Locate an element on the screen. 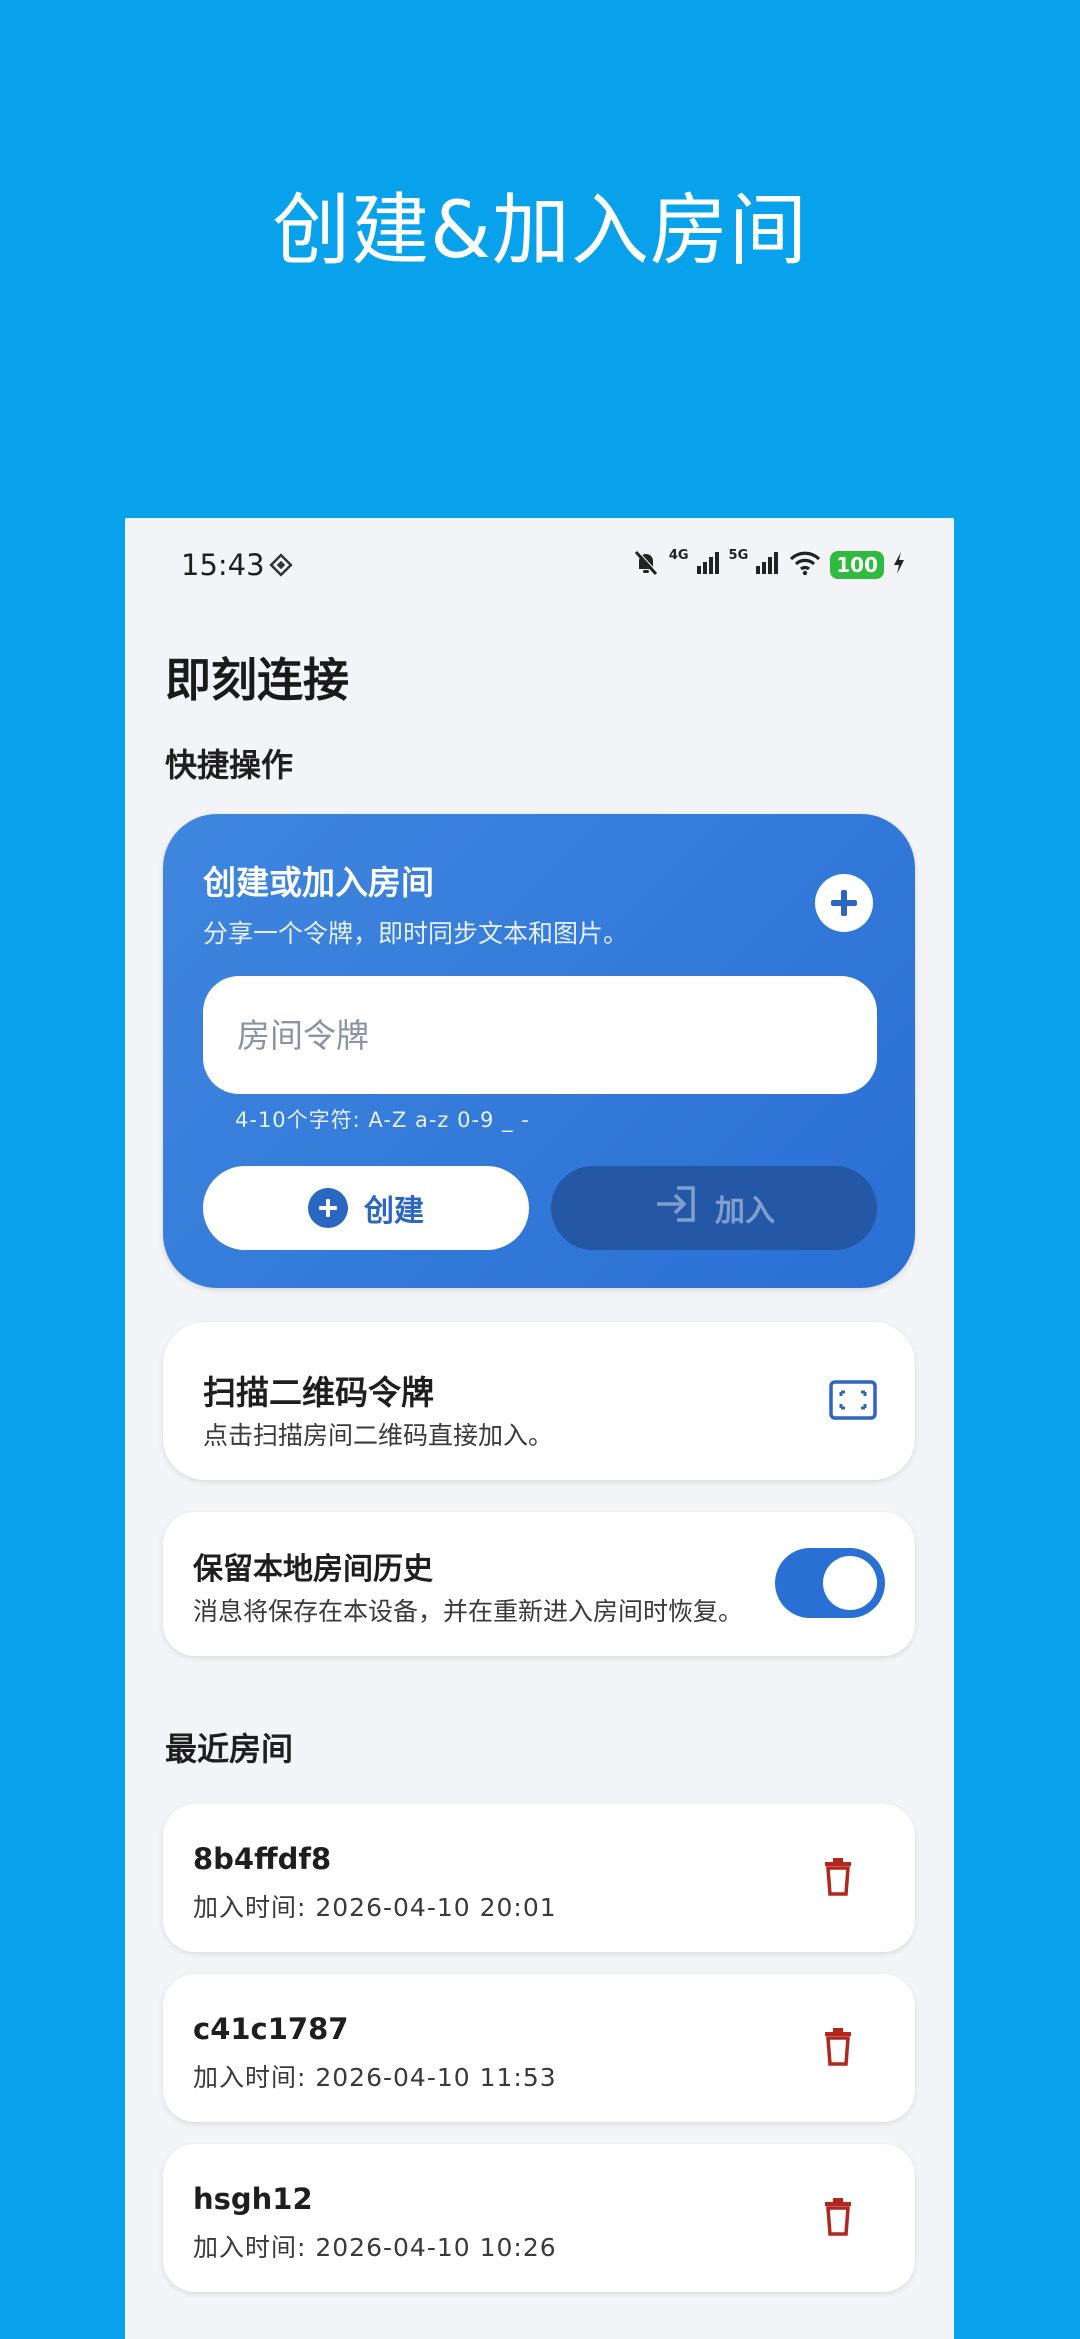 This screenshot has height=2339, width=1080. room-name: hsgh12 is located at coordinates (253, 2199).